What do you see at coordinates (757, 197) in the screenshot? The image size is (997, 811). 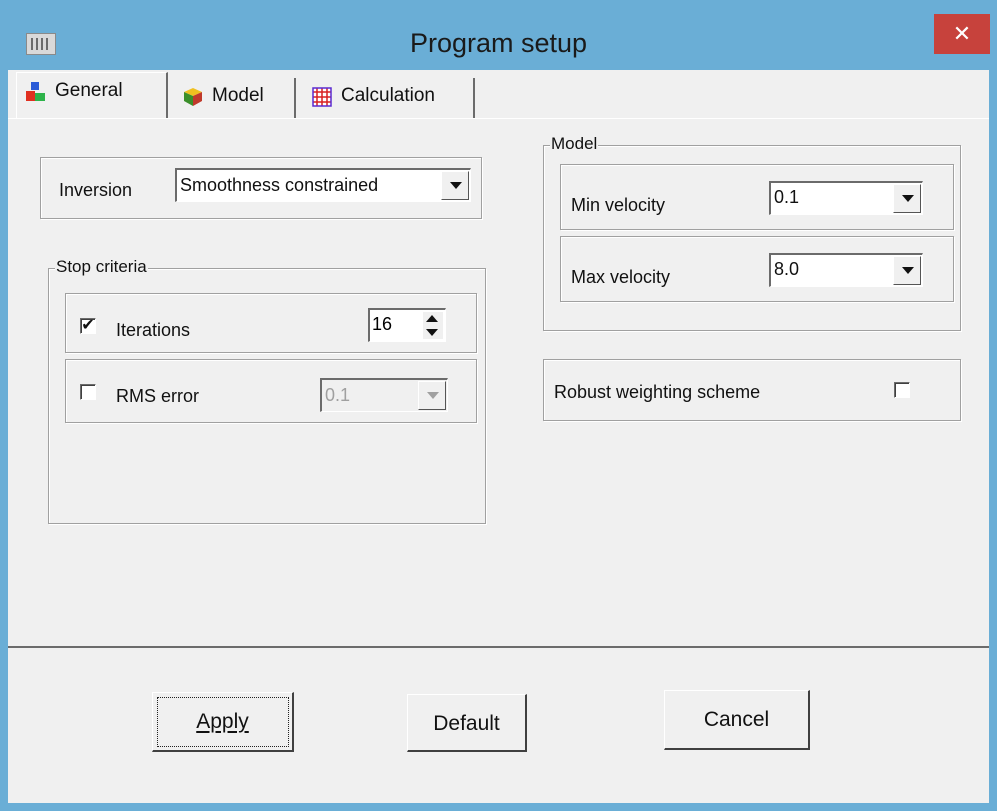 I see `min-velocity-row: Min velocity 0.1` at bounding box center [757, 197].